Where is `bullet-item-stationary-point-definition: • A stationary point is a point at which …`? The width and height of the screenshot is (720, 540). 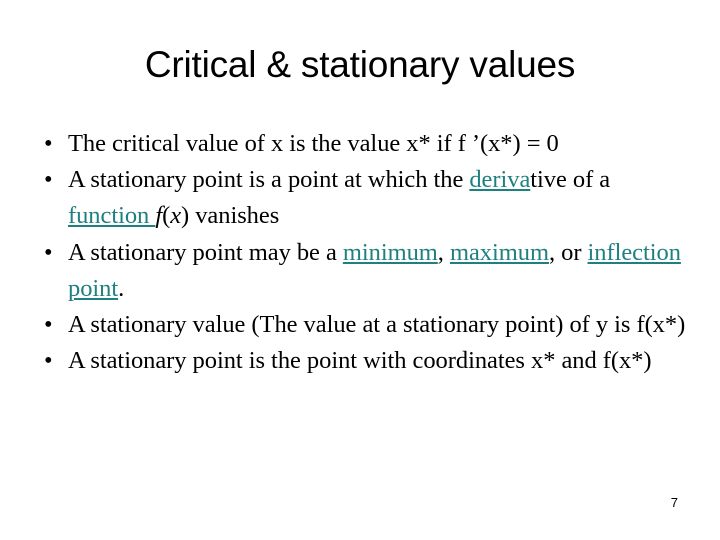 bullet-item-stationary-point-definition: • A stationary point is a point at which … is located at coordinates (364, 198).